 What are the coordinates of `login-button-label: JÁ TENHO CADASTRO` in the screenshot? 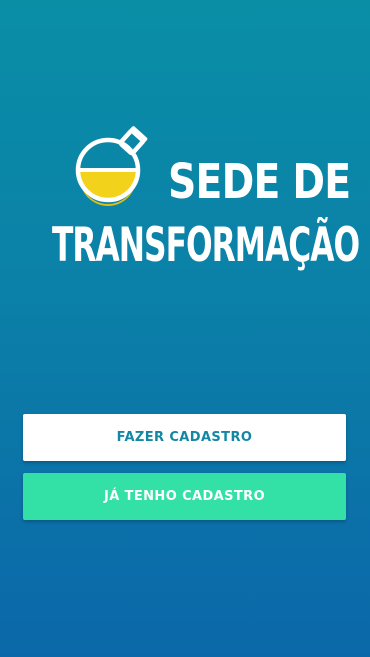 It's located at (184, 496).